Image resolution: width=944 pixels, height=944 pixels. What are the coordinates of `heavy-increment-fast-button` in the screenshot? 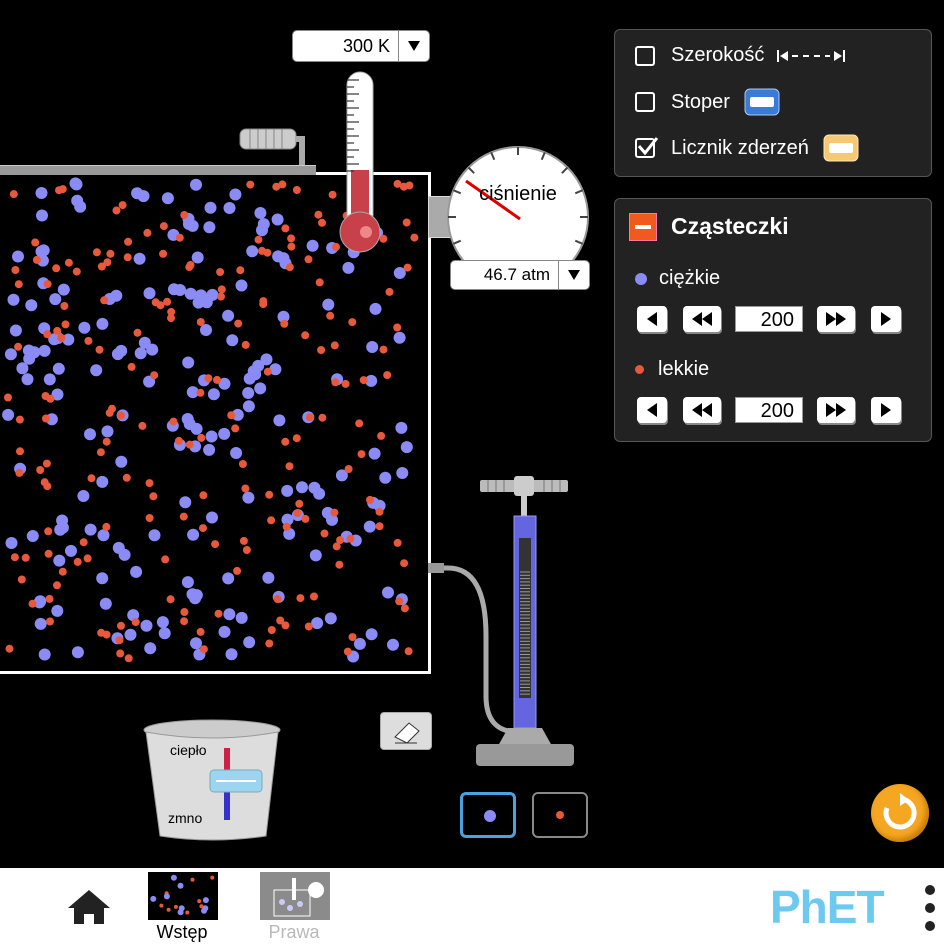 It's located at (836, 319).